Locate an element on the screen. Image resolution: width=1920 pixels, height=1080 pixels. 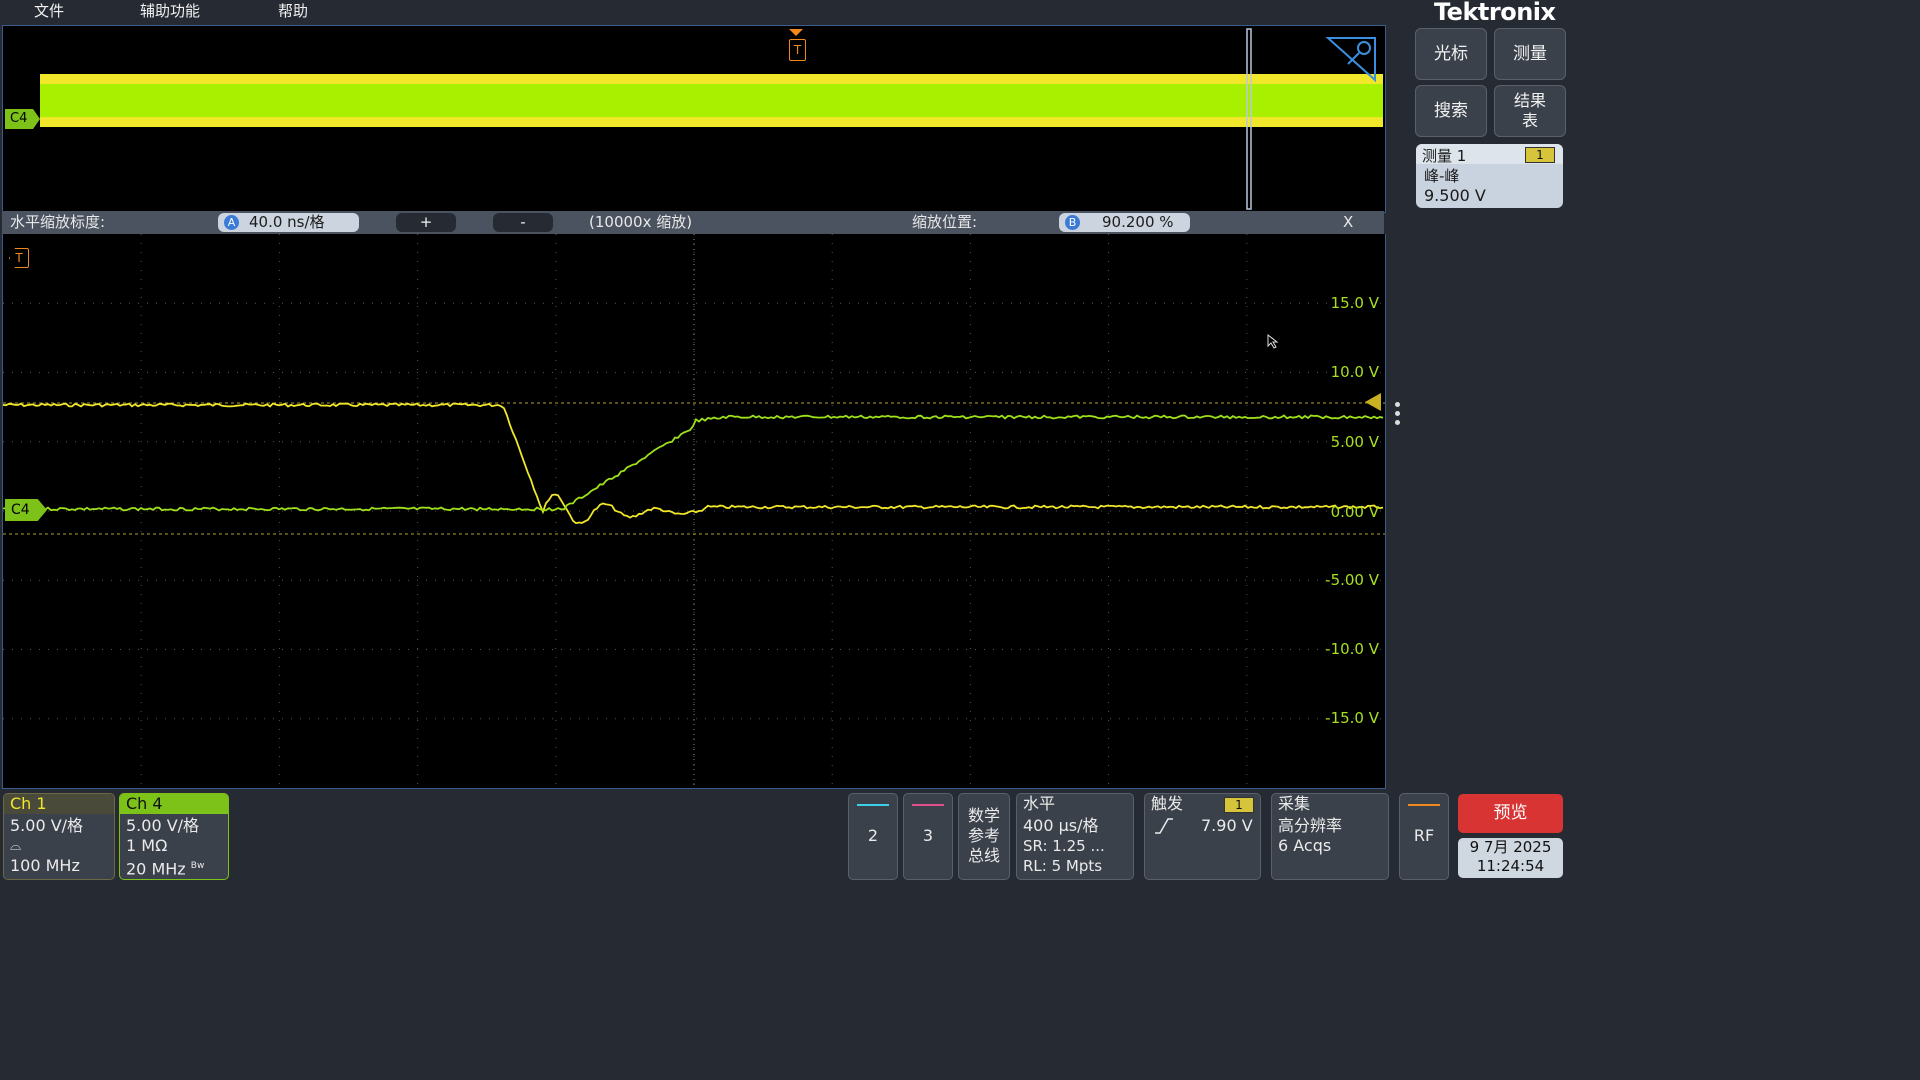
close-zoom-button: X is located at coordinates (1348, 222).